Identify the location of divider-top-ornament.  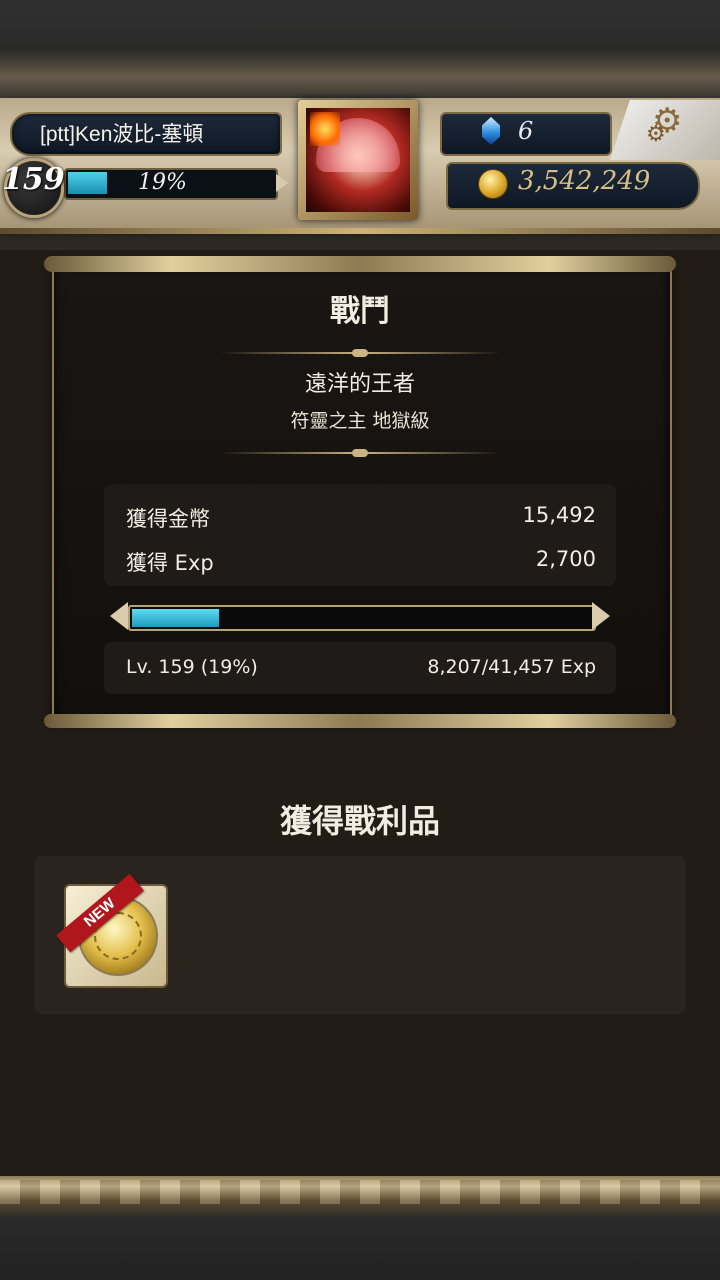
(360, 353).